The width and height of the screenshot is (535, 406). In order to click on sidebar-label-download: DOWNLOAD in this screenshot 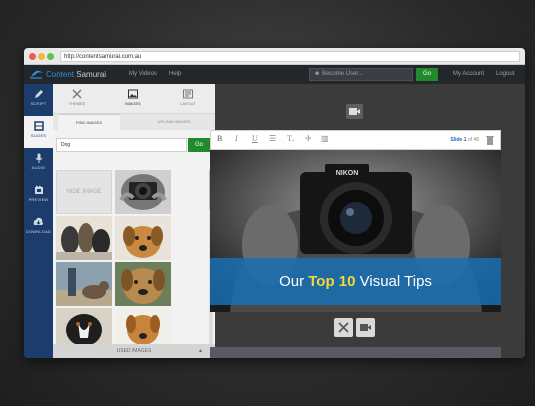, I will do `click(38, 231)`.